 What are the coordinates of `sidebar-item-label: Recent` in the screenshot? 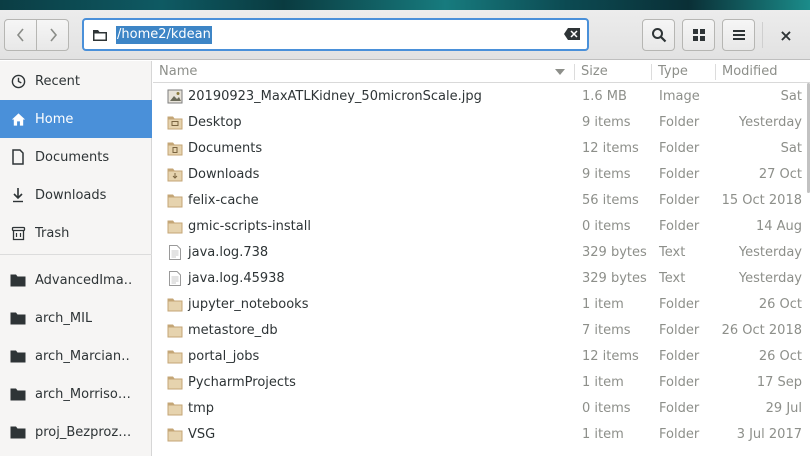 It's located at (57, 81).